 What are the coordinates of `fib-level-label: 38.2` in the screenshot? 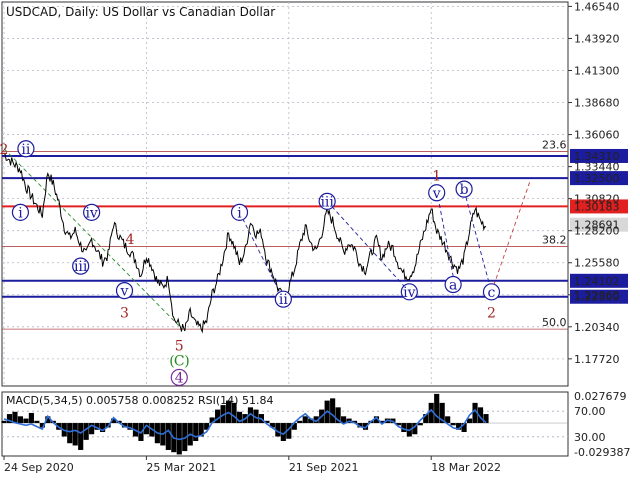 It's located at (554, 240).